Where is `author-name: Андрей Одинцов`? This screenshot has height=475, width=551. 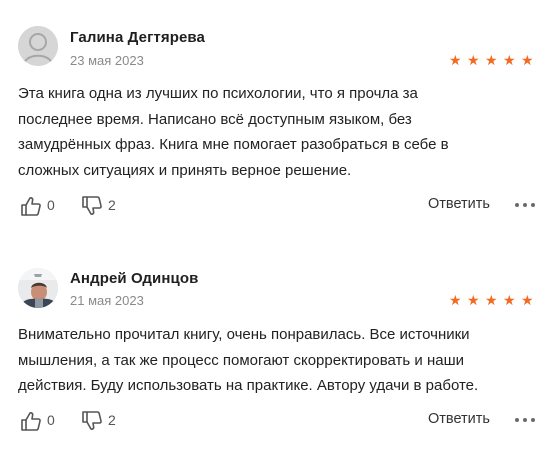
author-name: Андрей Одинцов is located at coordinates (134, 278).